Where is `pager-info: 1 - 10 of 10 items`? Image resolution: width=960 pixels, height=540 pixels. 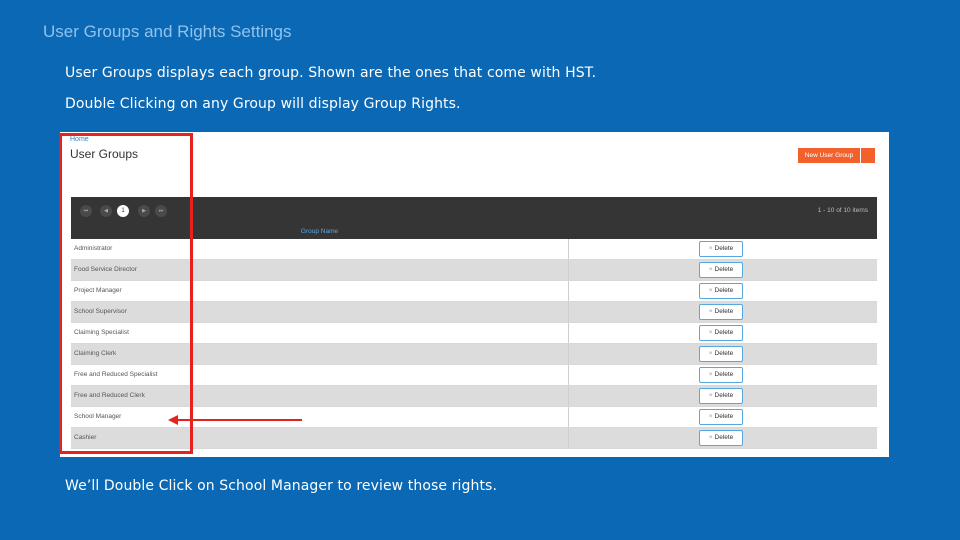 pager-info: 1 - 10 of 10 items is located at coordinates (842, 210).